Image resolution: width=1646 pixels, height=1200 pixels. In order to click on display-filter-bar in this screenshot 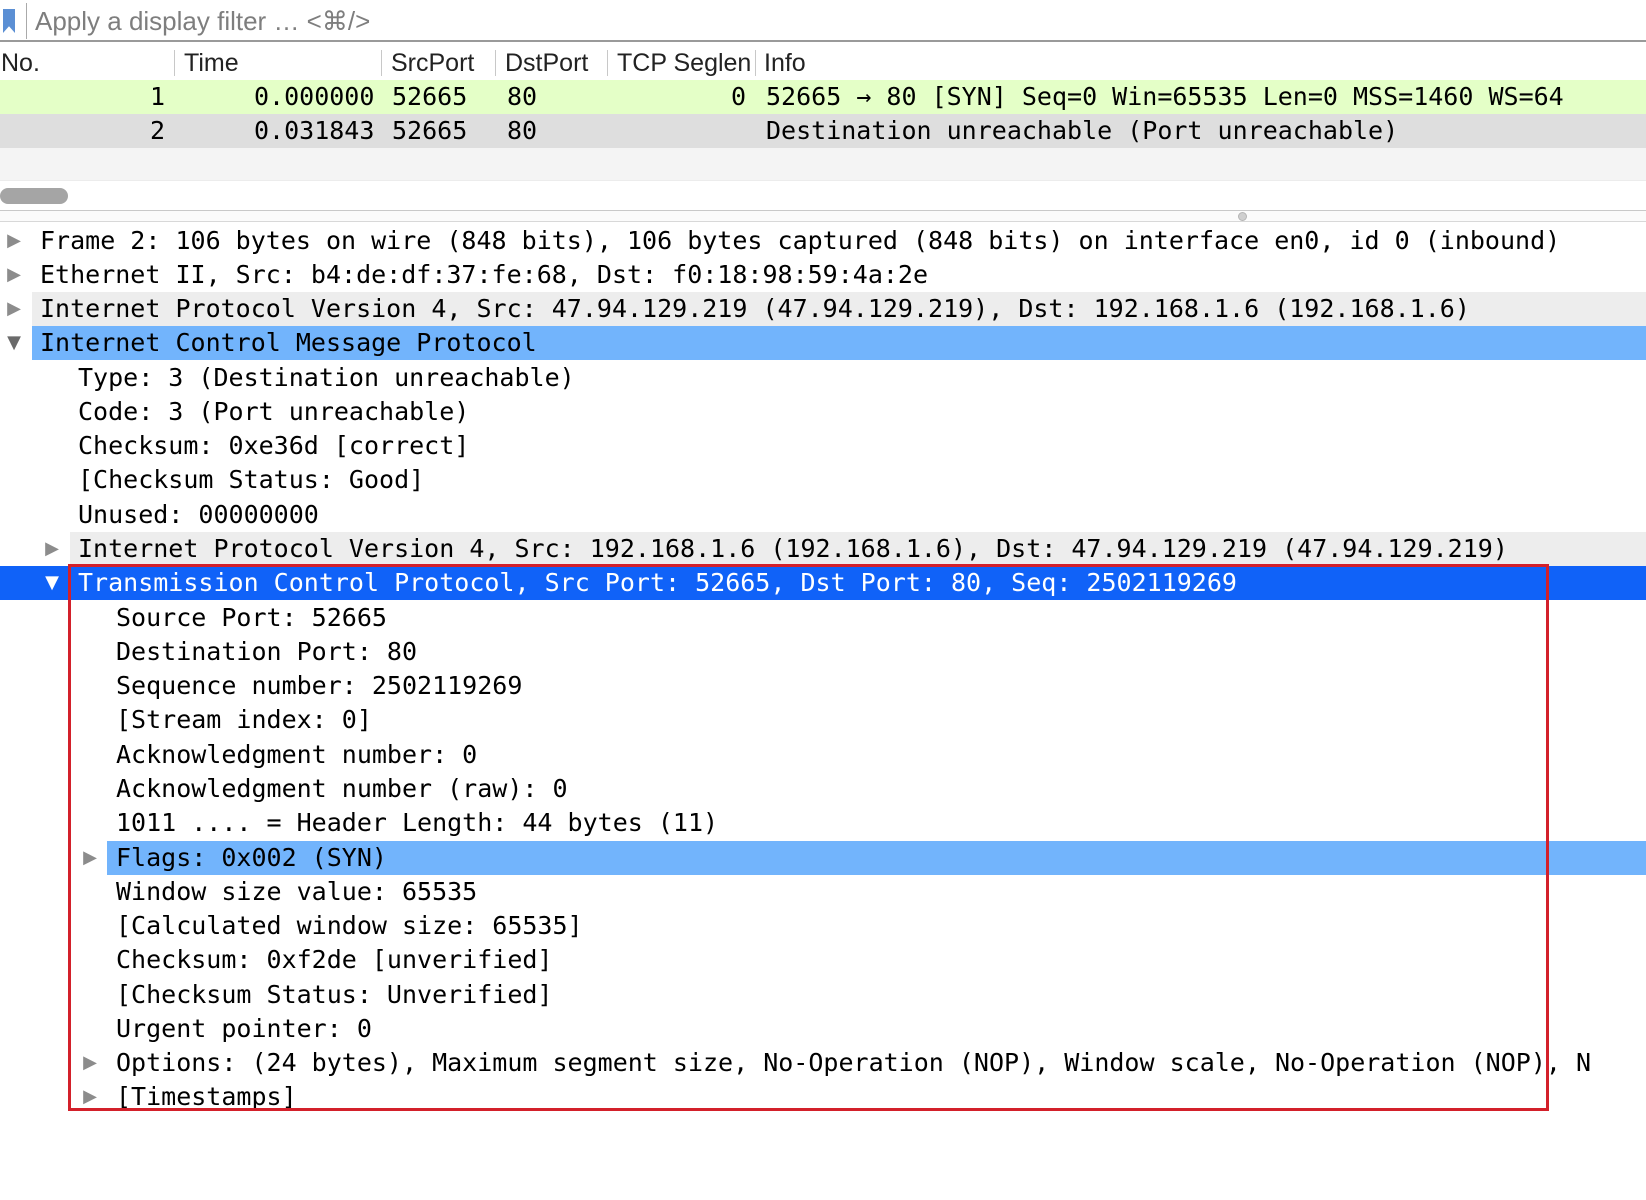, I will do `click(823, 21)`.